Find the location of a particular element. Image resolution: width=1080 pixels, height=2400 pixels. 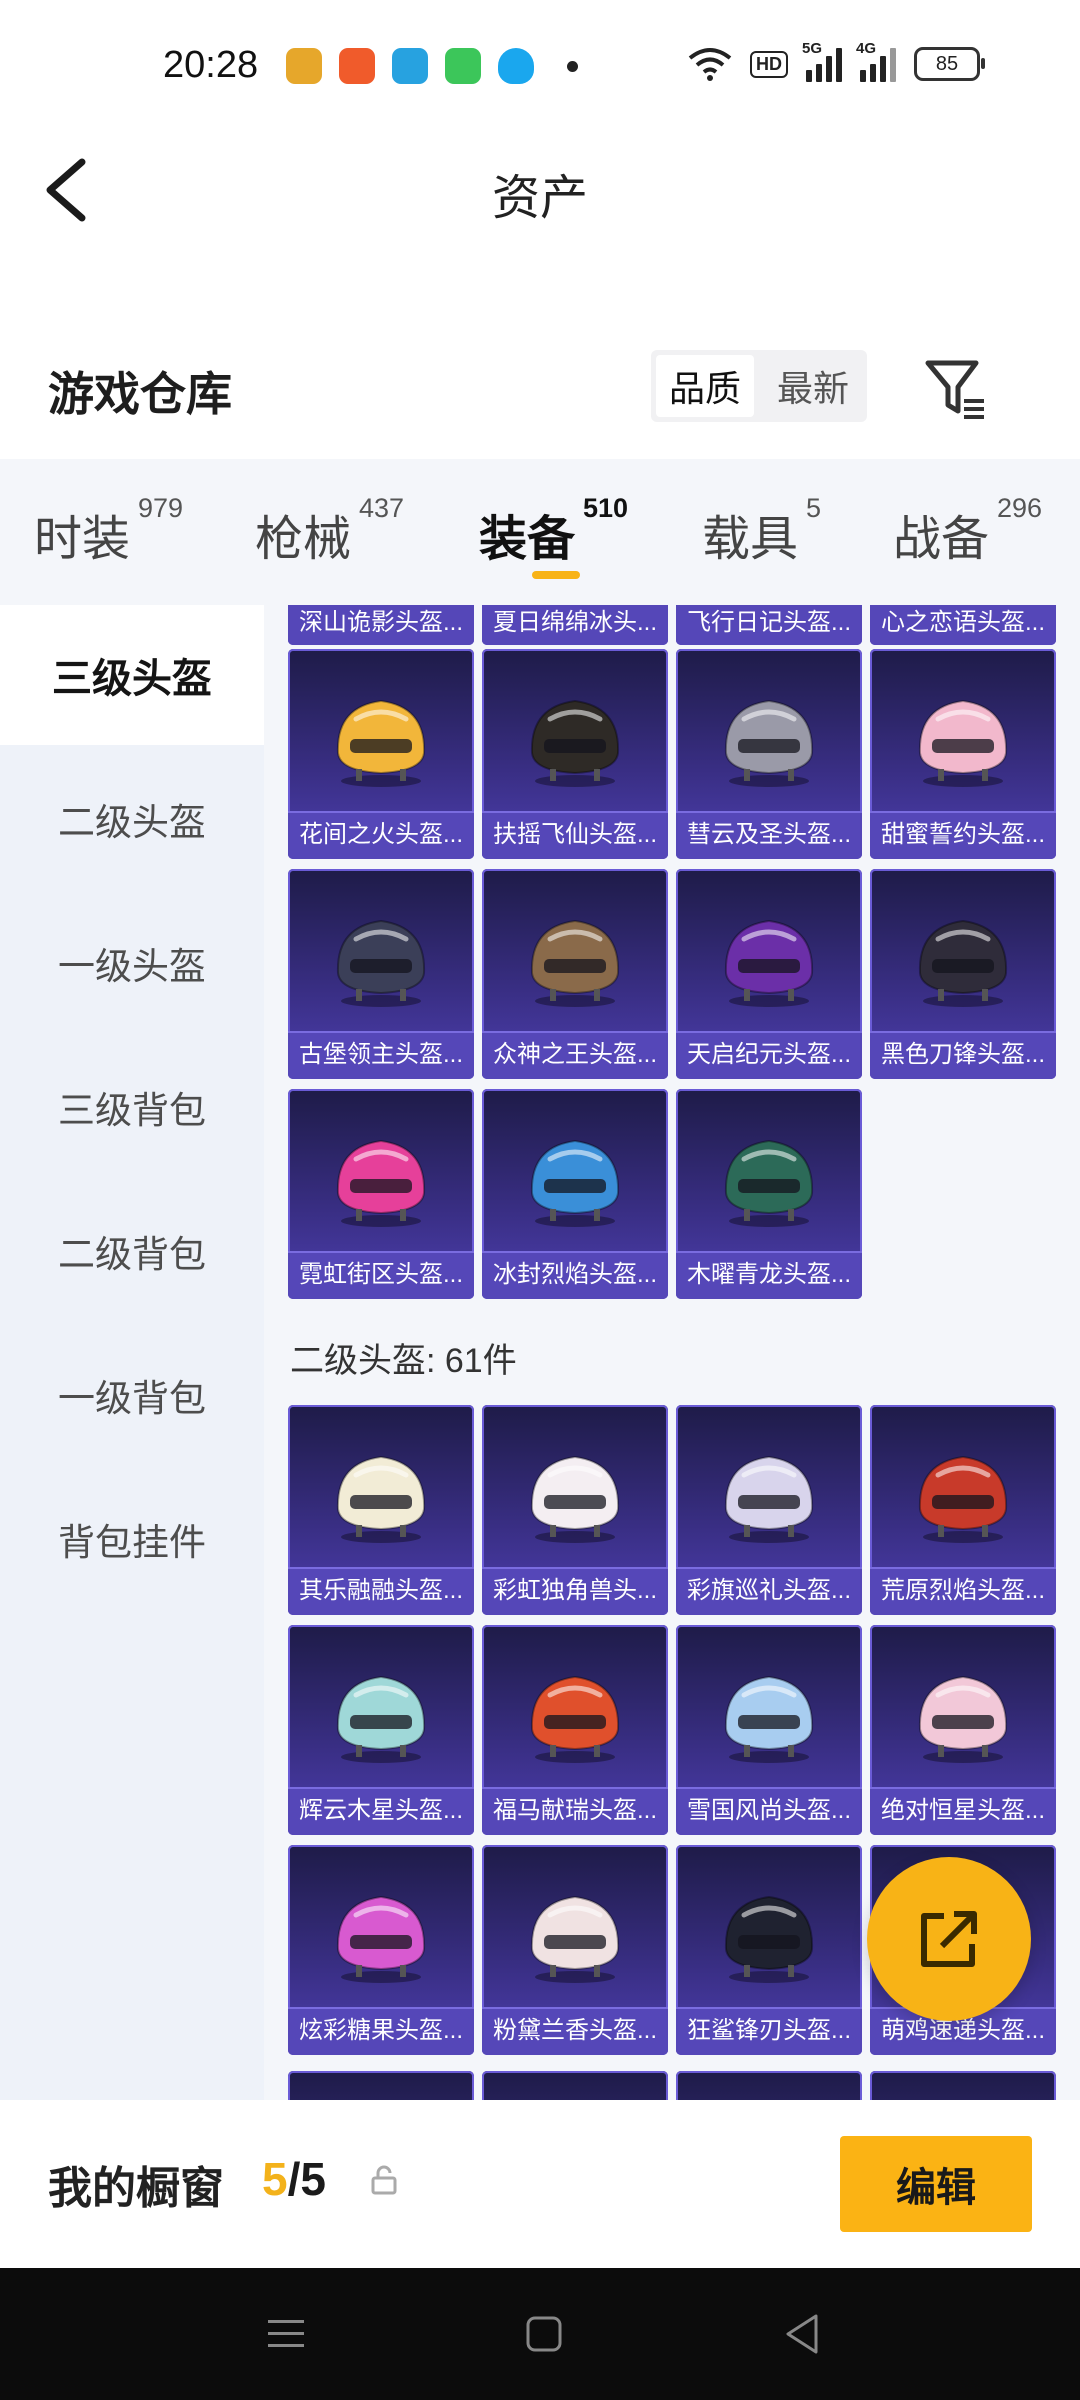

tab-equipment: 装备510 is located at coordinates (553, 531).